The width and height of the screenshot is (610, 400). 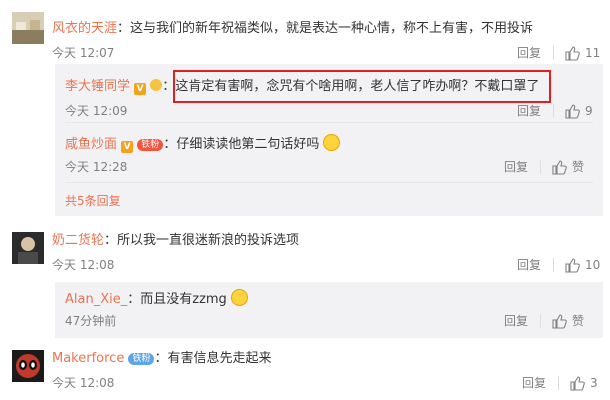 I want to click on comment-text: 这与我们的新年祝福类似，就是表达一种心情，称不上有害，不用投诉, so click(x=332, y=28).